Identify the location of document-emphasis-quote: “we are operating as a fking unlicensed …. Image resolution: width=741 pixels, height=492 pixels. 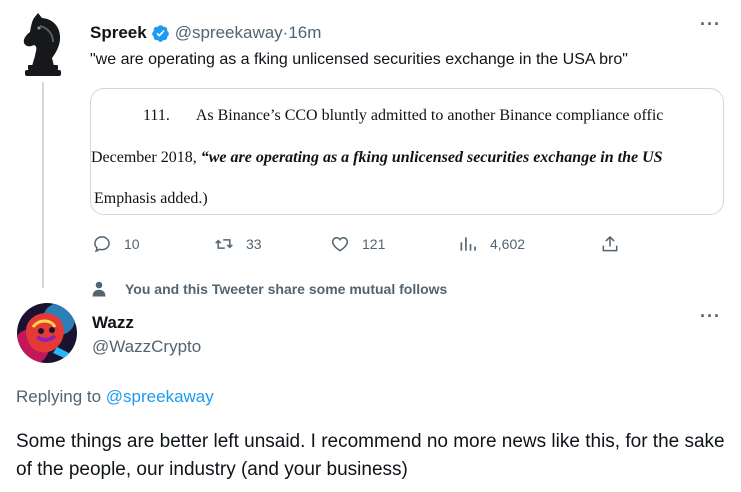
(431, 157).